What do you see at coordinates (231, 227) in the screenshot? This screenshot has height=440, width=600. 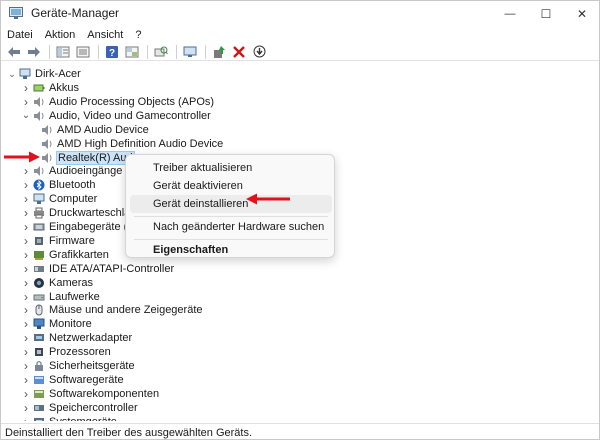 I see `menu-scan-hardware: Nach geänderter Hardware suchen` at bounding box center [231, 227].